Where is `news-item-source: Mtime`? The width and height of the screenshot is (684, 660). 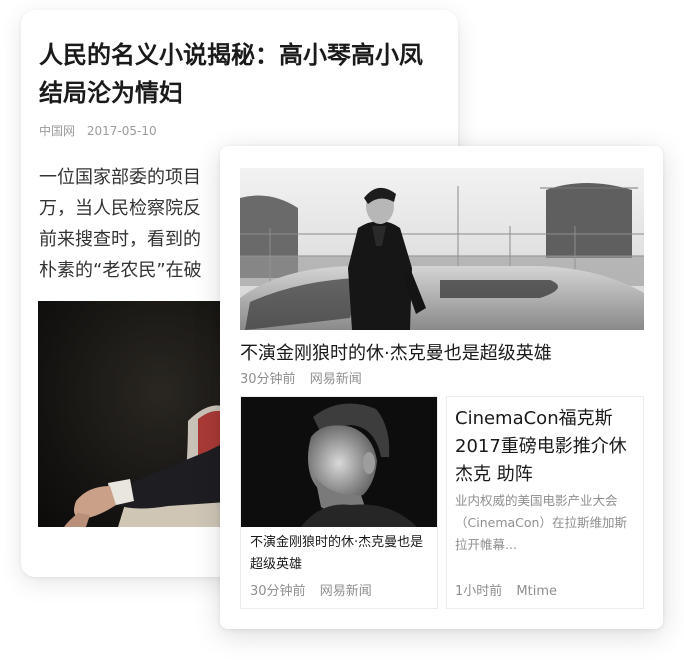
news-item-source: Mtime is located at coordinates (537, 591).